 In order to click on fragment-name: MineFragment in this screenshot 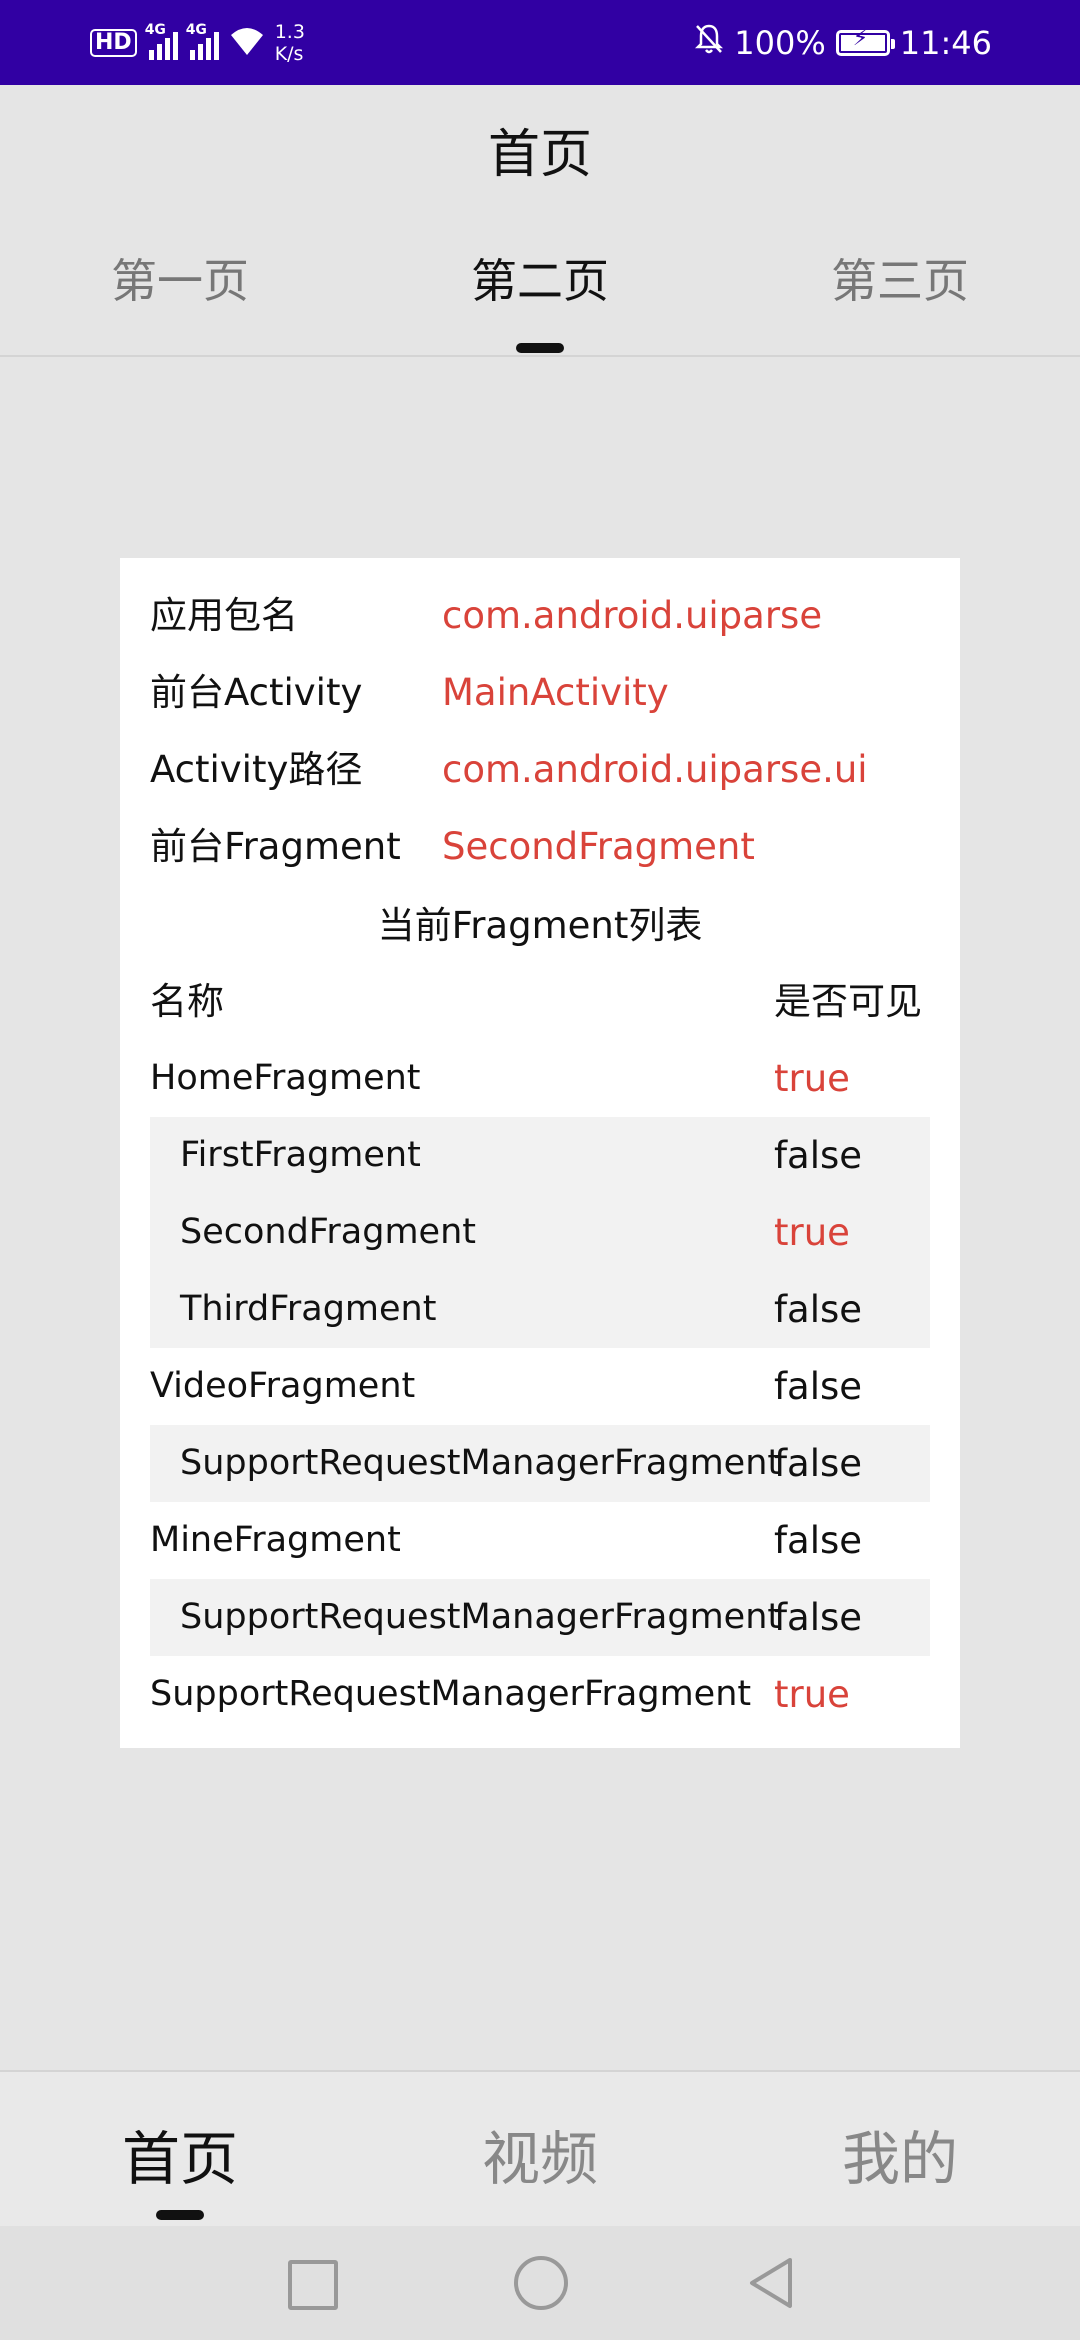, I will do `click(275, 1540)`.